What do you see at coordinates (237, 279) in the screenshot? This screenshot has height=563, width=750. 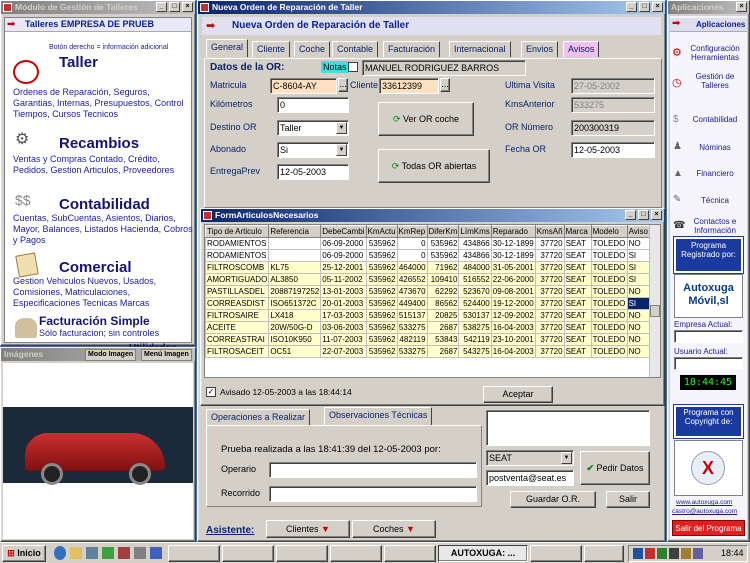 I see `table-cell: AMORTIGUADO` at bounding box center [237, 279].